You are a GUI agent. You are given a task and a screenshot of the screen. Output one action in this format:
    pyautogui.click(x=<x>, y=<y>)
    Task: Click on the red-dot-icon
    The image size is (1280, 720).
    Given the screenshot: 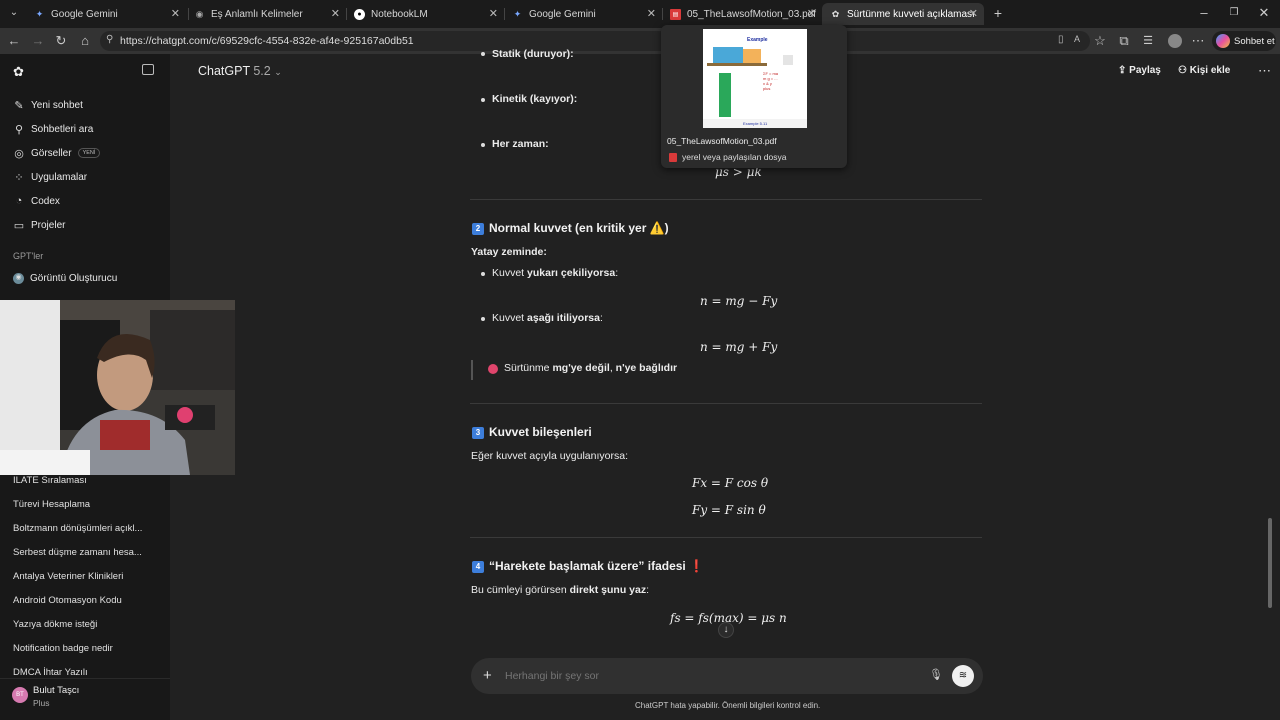 What is the action you would take?
    pyautogui.click(x=493, y=369)
    